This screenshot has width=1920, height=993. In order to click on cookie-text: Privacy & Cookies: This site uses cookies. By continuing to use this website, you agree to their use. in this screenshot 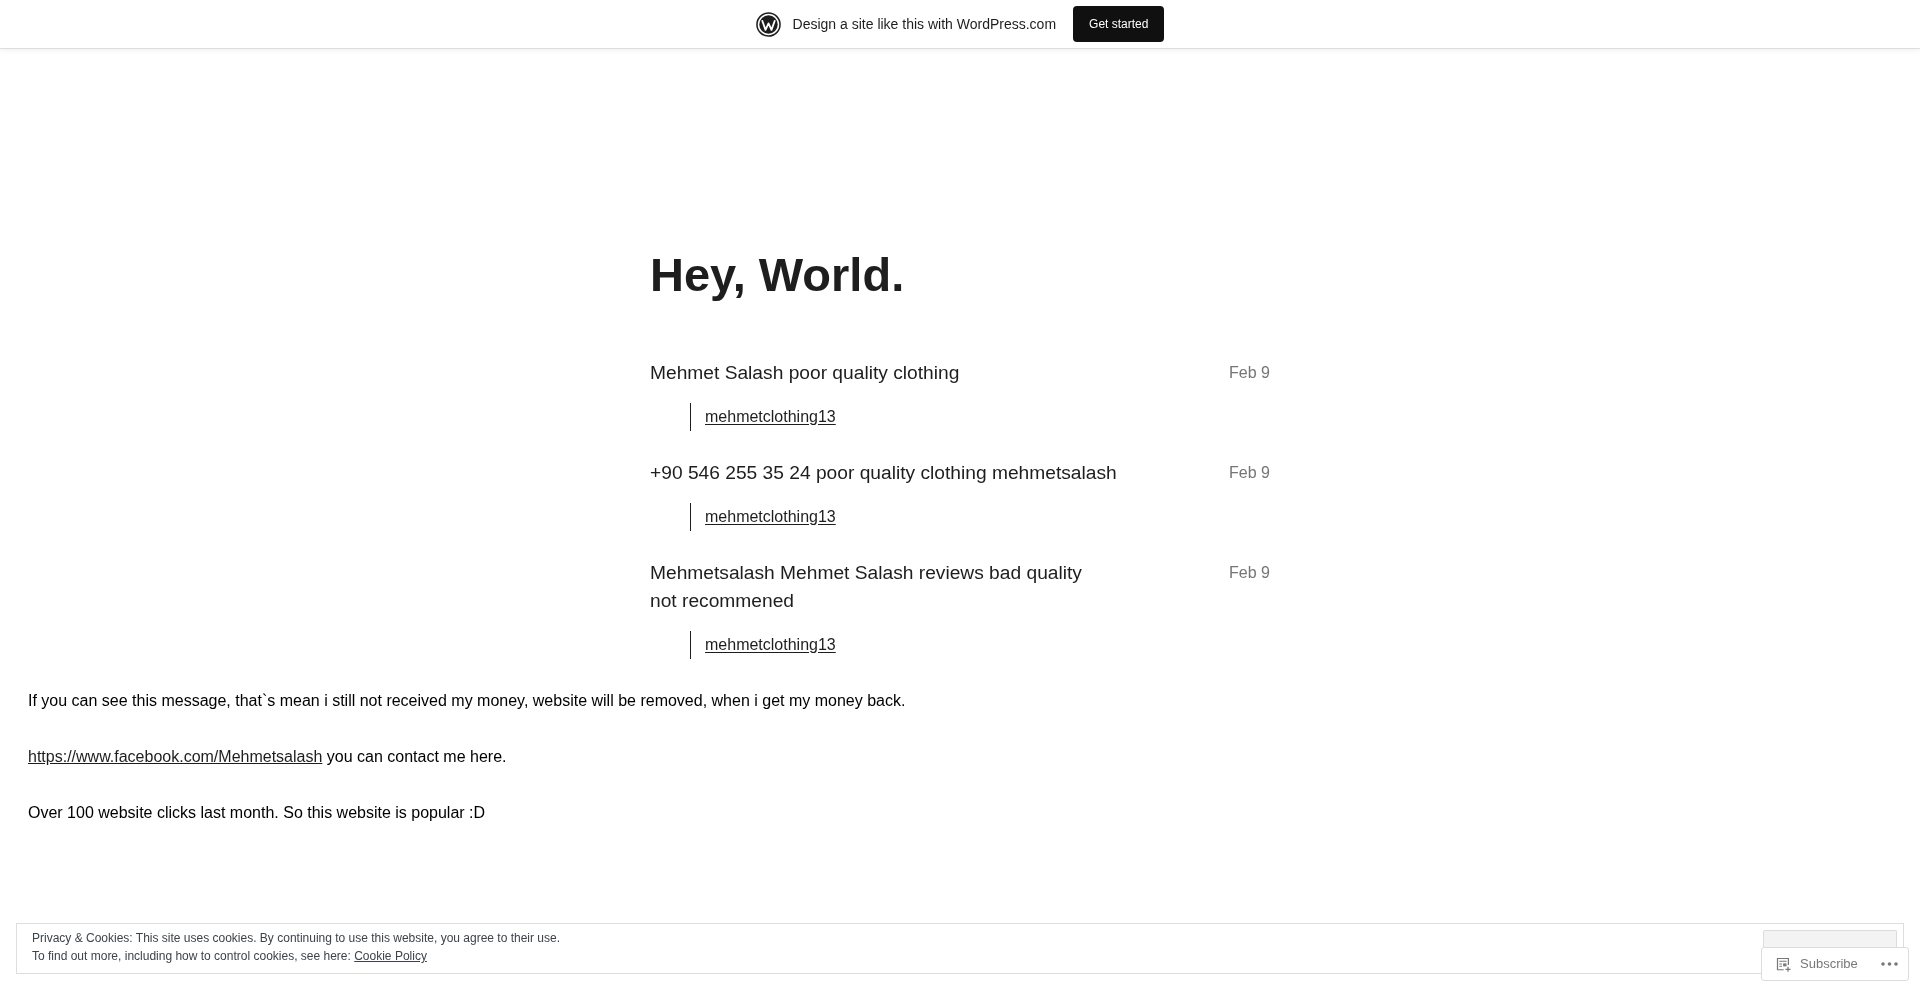, I will do `click(296, 938)`.